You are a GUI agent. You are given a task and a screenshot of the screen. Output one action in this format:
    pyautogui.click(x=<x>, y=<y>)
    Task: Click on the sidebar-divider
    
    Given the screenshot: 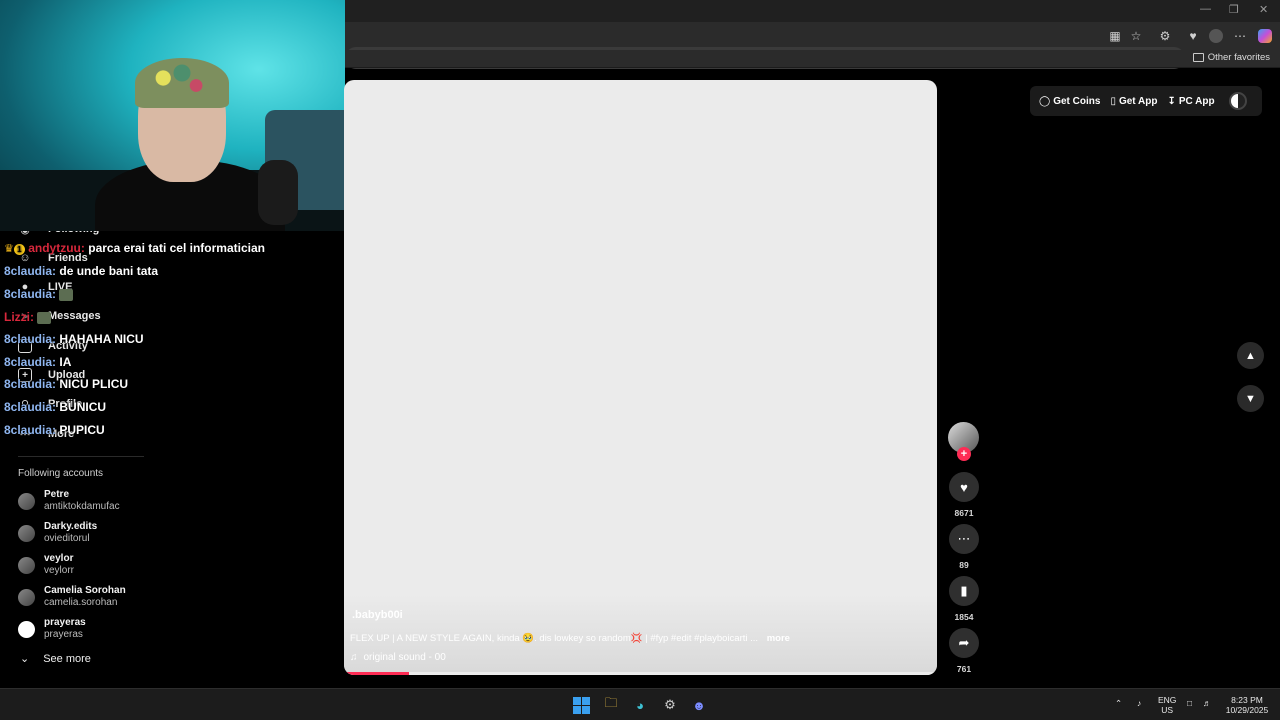 What is the action you would take?
    pyautogui.click(x=81, y=456)
    